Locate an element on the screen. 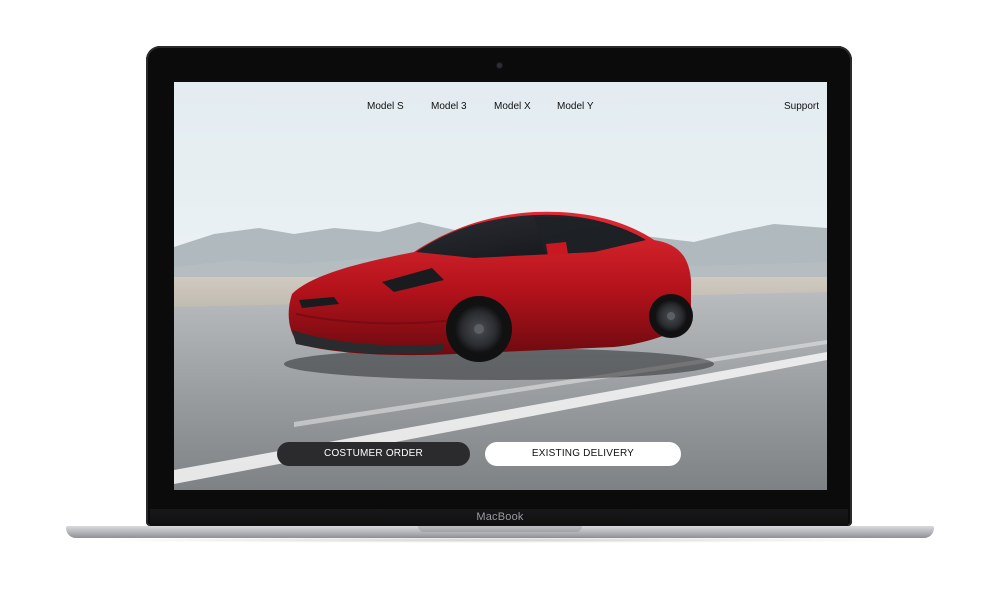 The width and height of the screenshot is (1000, 600). nav-item-model-s: Model S is located at coordinates (385, 106).